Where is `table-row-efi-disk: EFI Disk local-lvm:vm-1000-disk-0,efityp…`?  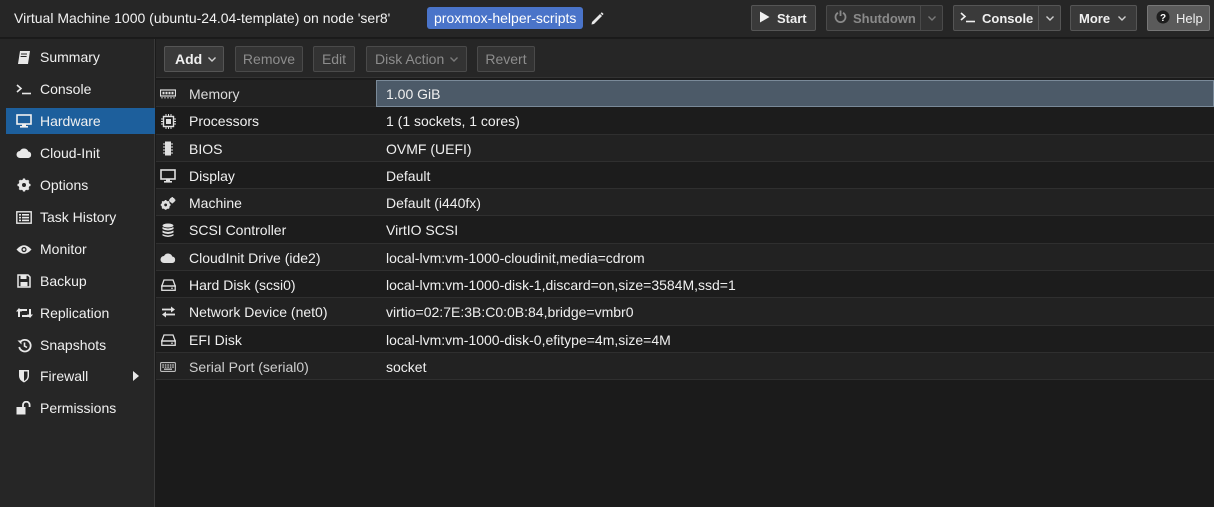 table-row-efi-disk: EFI Disk local-lvm:vm-1000-disk-0,efityp… is located at coordinates (685, 339).